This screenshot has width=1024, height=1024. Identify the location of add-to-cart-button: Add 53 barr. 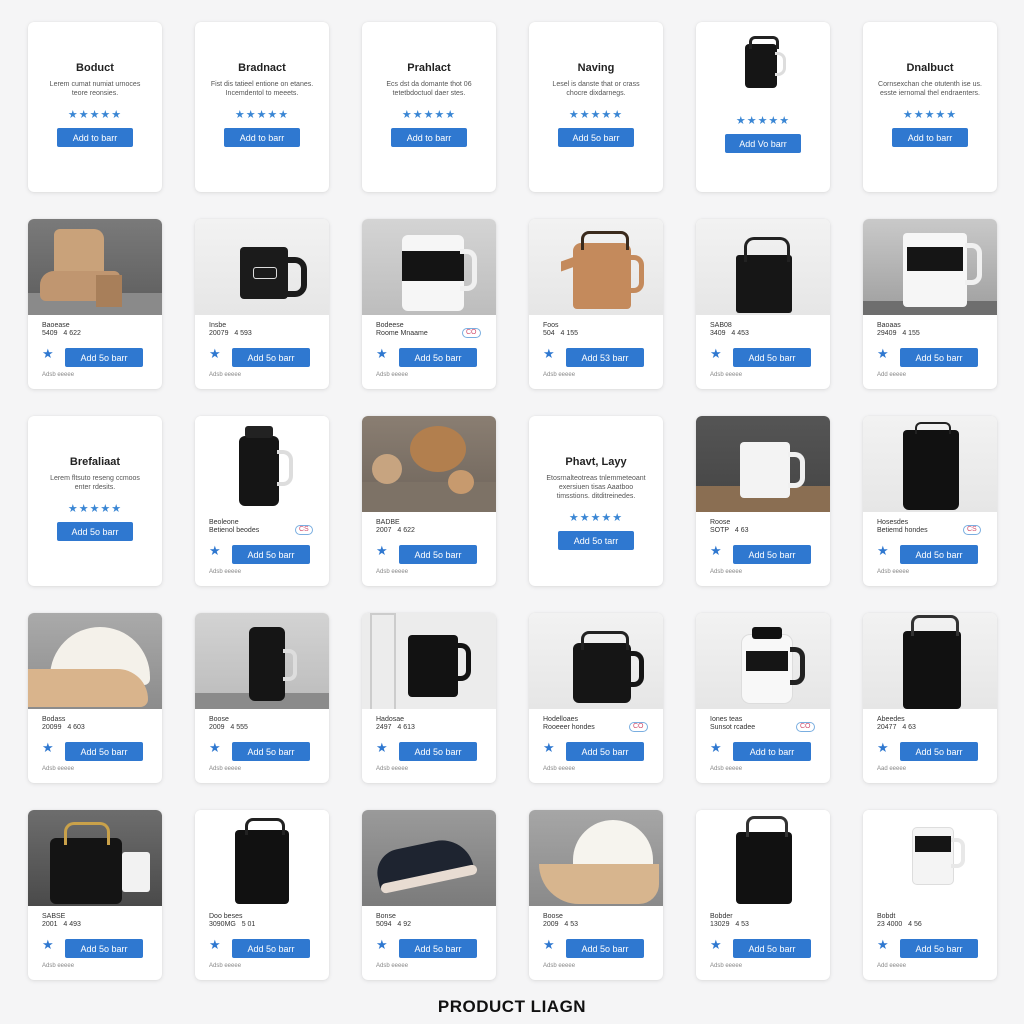
(605, 357).